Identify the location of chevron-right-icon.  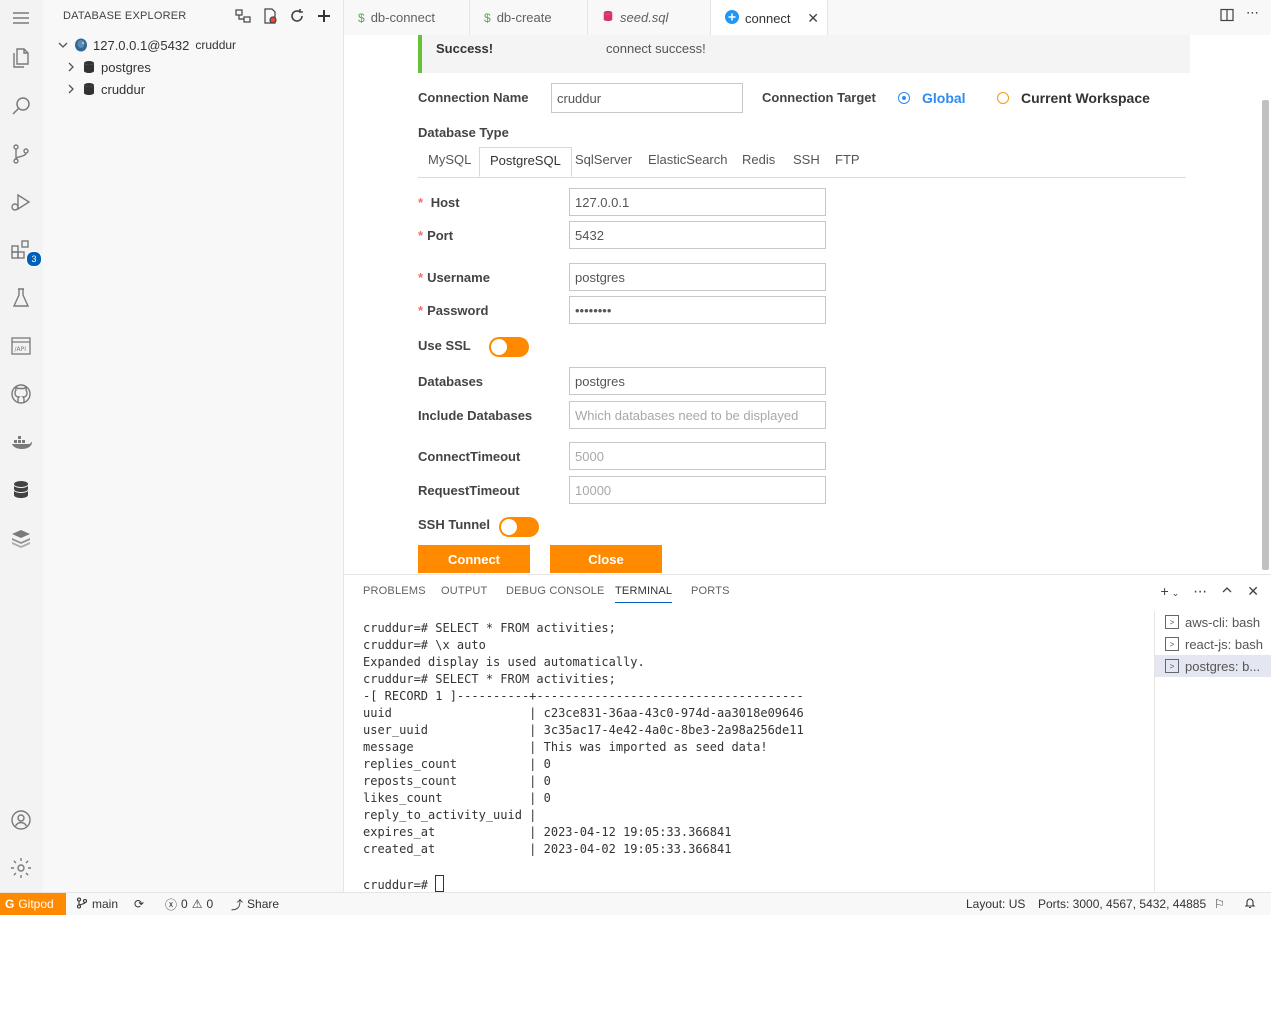
(71, 67).